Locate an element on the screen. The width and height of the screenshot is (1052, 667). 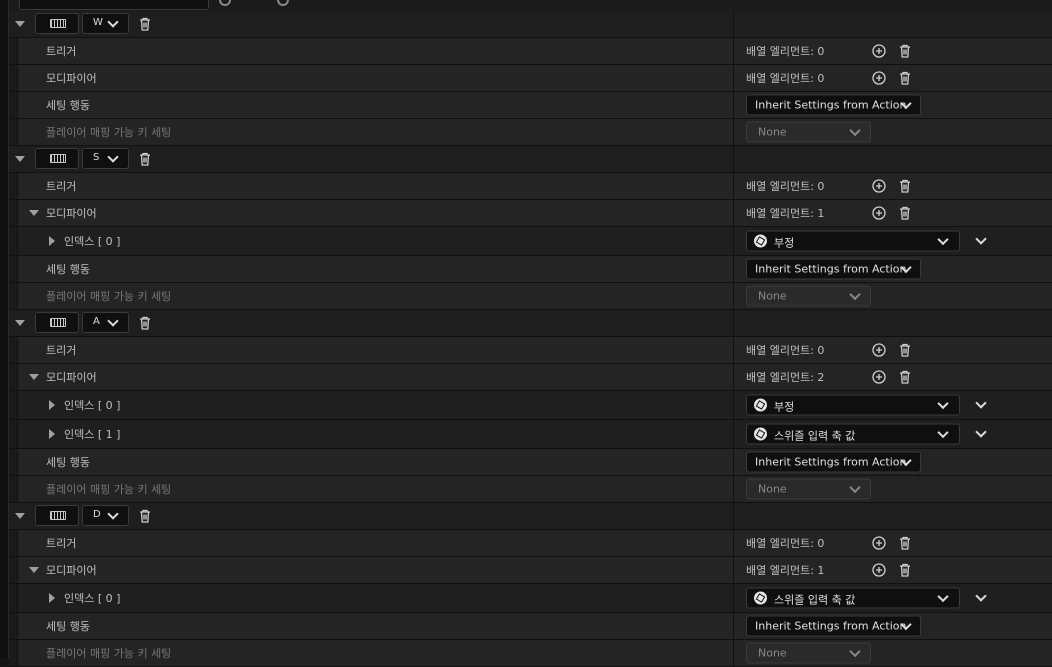
browse-icon is located at coordinates (283, 3).